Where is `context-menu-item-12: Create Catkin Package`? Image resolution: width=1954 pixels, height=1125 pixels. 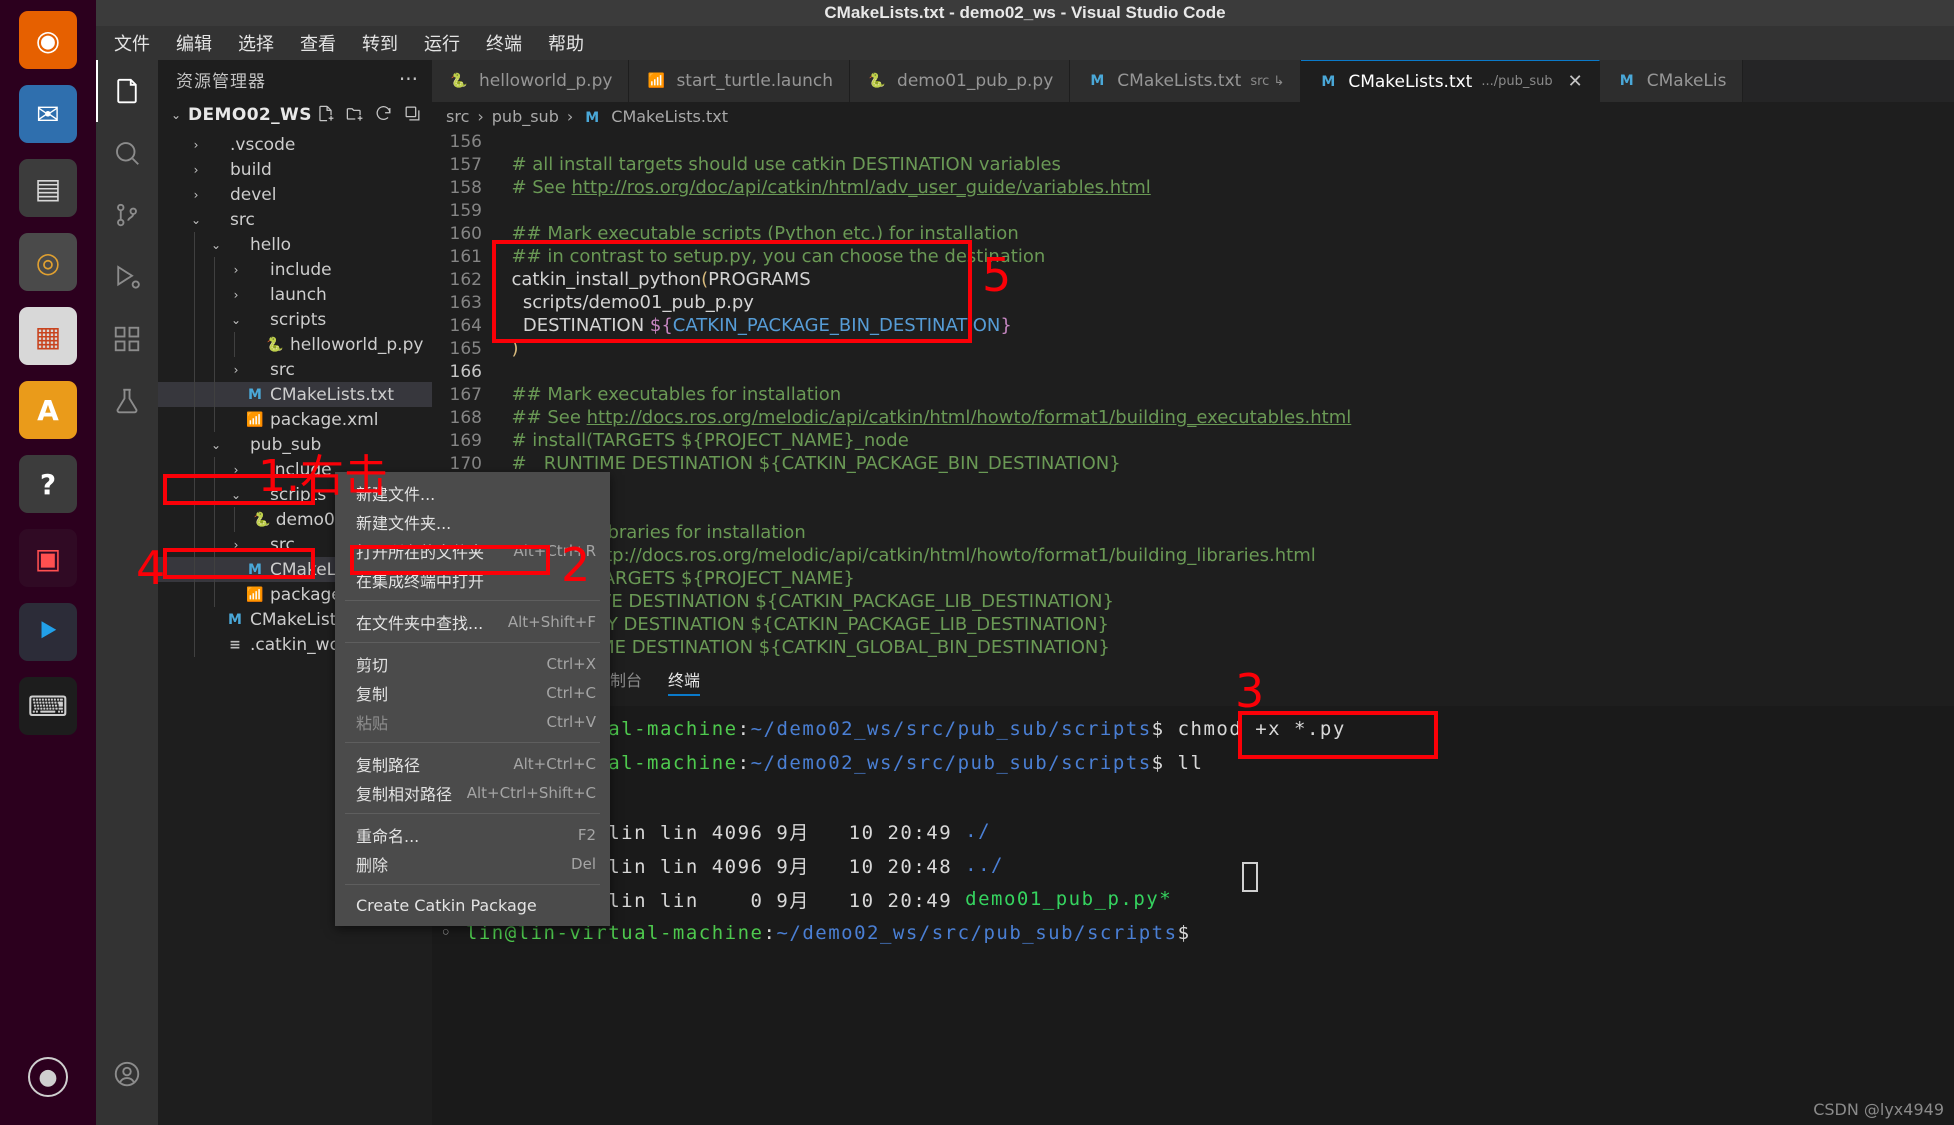
context-menu-item-12: Create Catkin Package is located at coordinates (472, 905).